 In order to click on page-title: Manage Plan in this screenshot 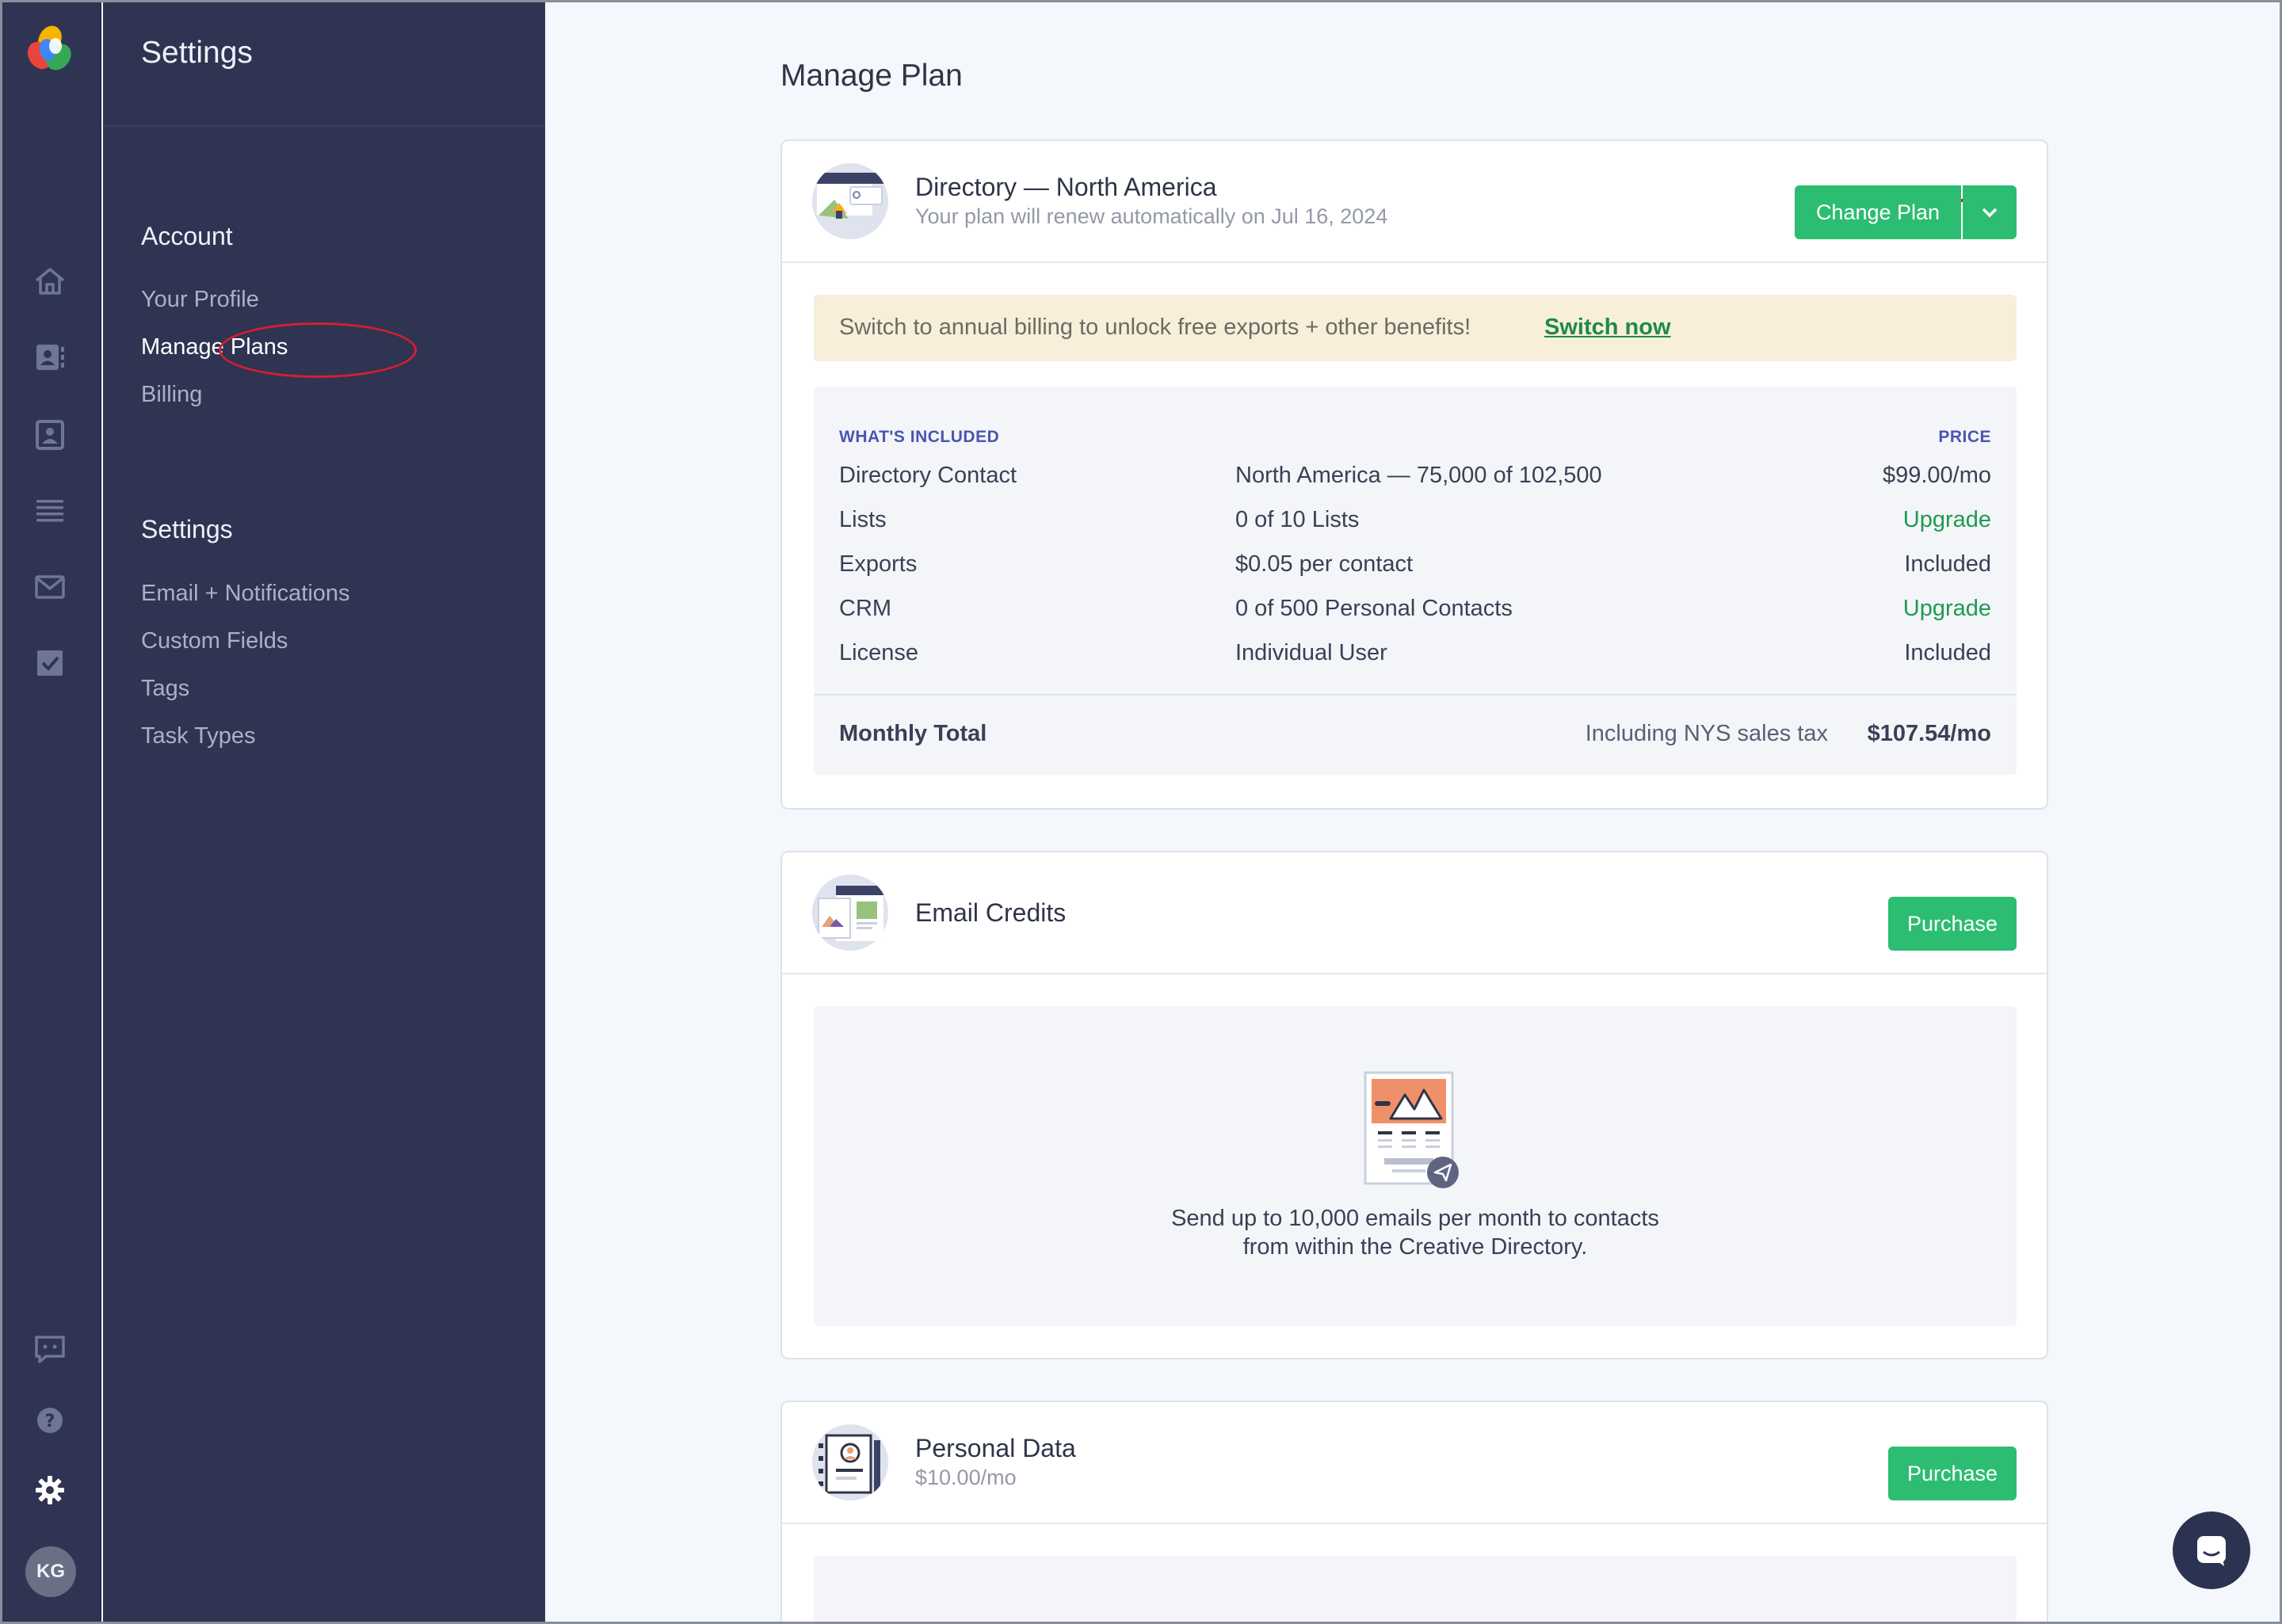, I will do `click(871, 76)`.